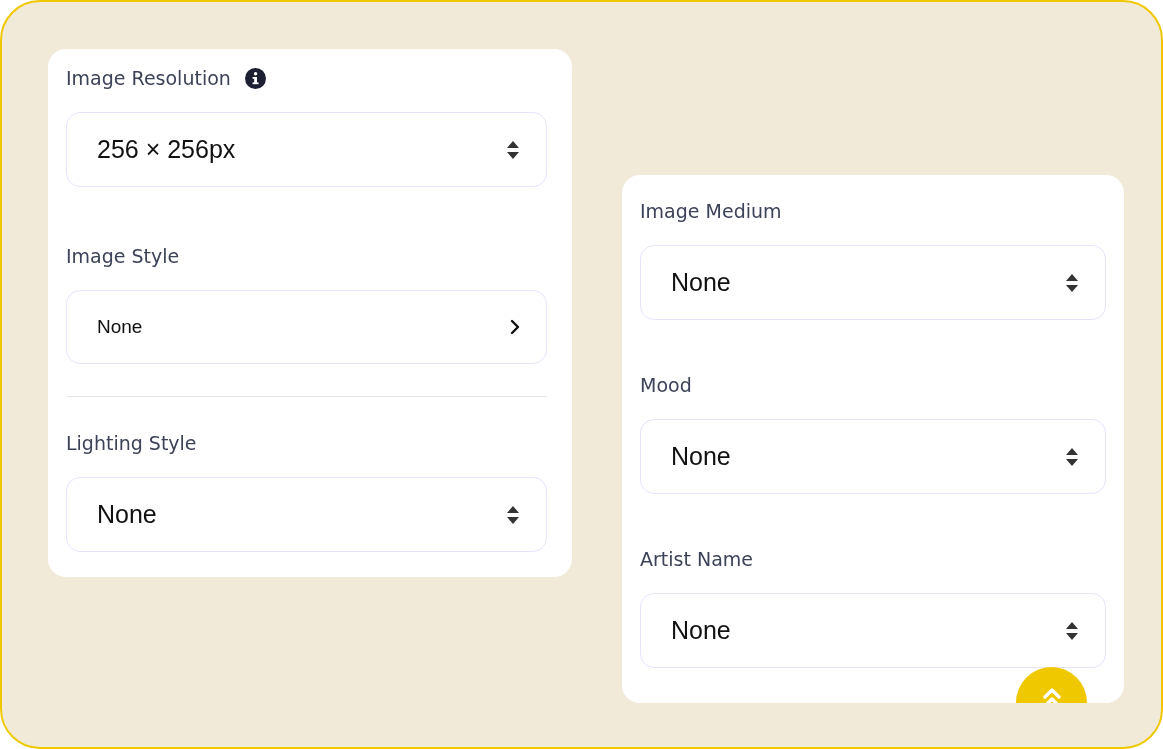 This screenshot has width=1163, height=749. What do you see at coordinates (696, 559) in the screenshot?
I see `field-label: Artist Name` at bounding box center [696, 559].